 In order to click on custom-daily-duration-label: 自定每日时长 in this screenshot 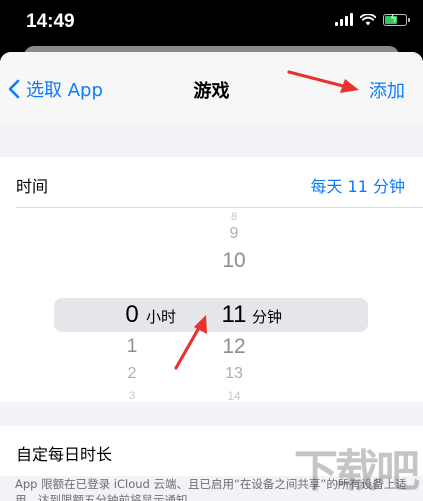, I will do `click(64, 454)`.